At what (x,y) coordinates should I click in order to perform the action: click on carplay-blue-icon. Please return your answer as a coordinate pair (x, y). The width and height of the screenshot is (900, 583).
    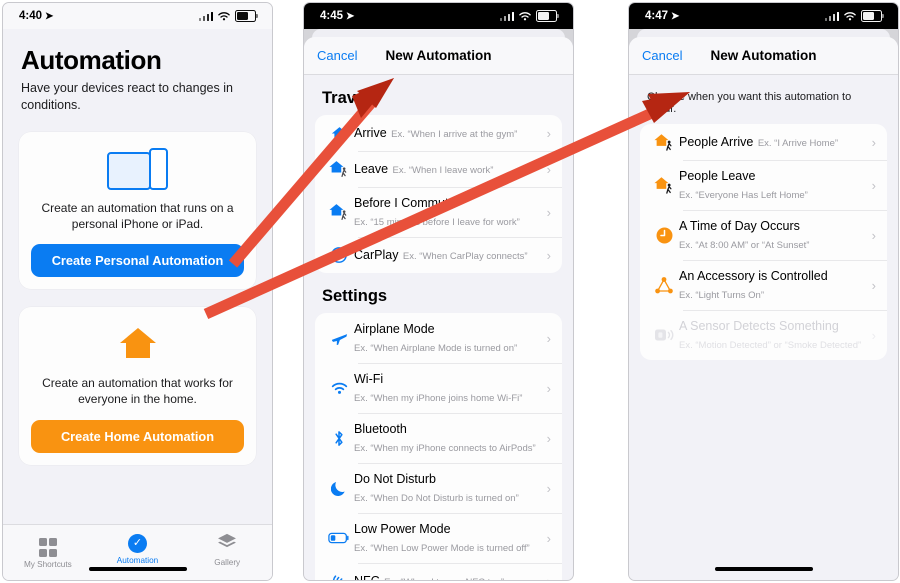
    Looking at the image, I should click on (339, 255).